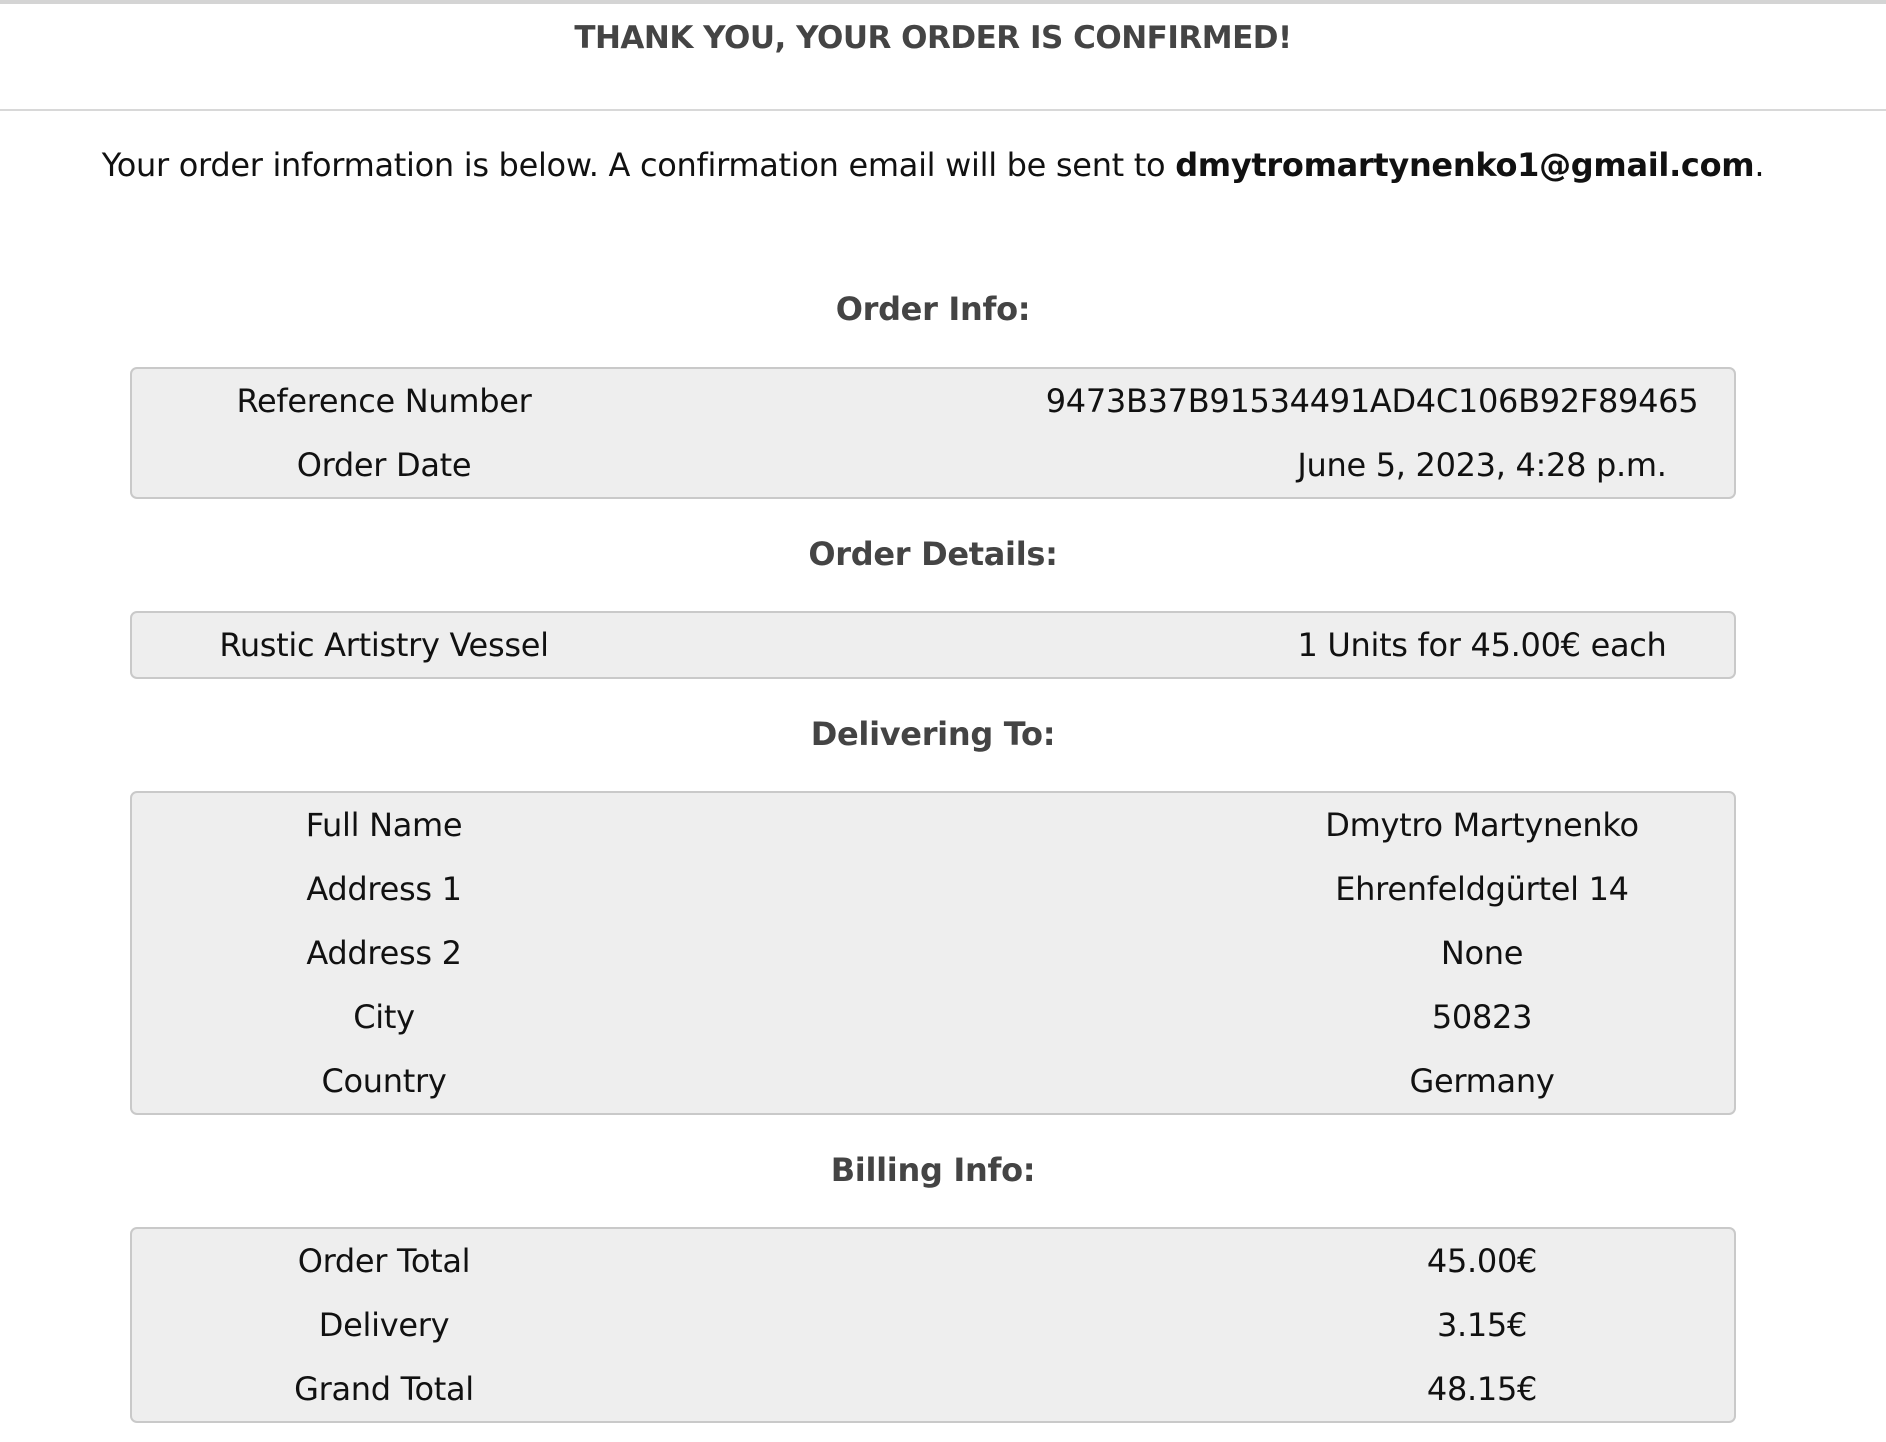  I want to click on page-header: THANK YOU, YOUR ORDER IS CONFIRMED!, so click(943, 57).